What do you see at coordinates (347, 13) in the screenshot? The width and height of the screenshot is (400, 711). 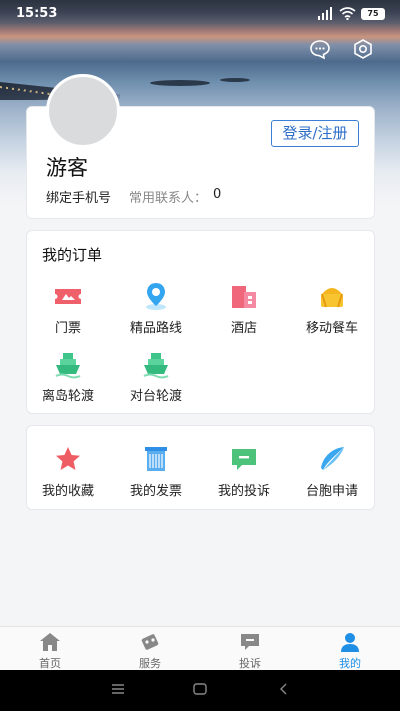 I see `wifi-icon` at bounding box center [347, 13].